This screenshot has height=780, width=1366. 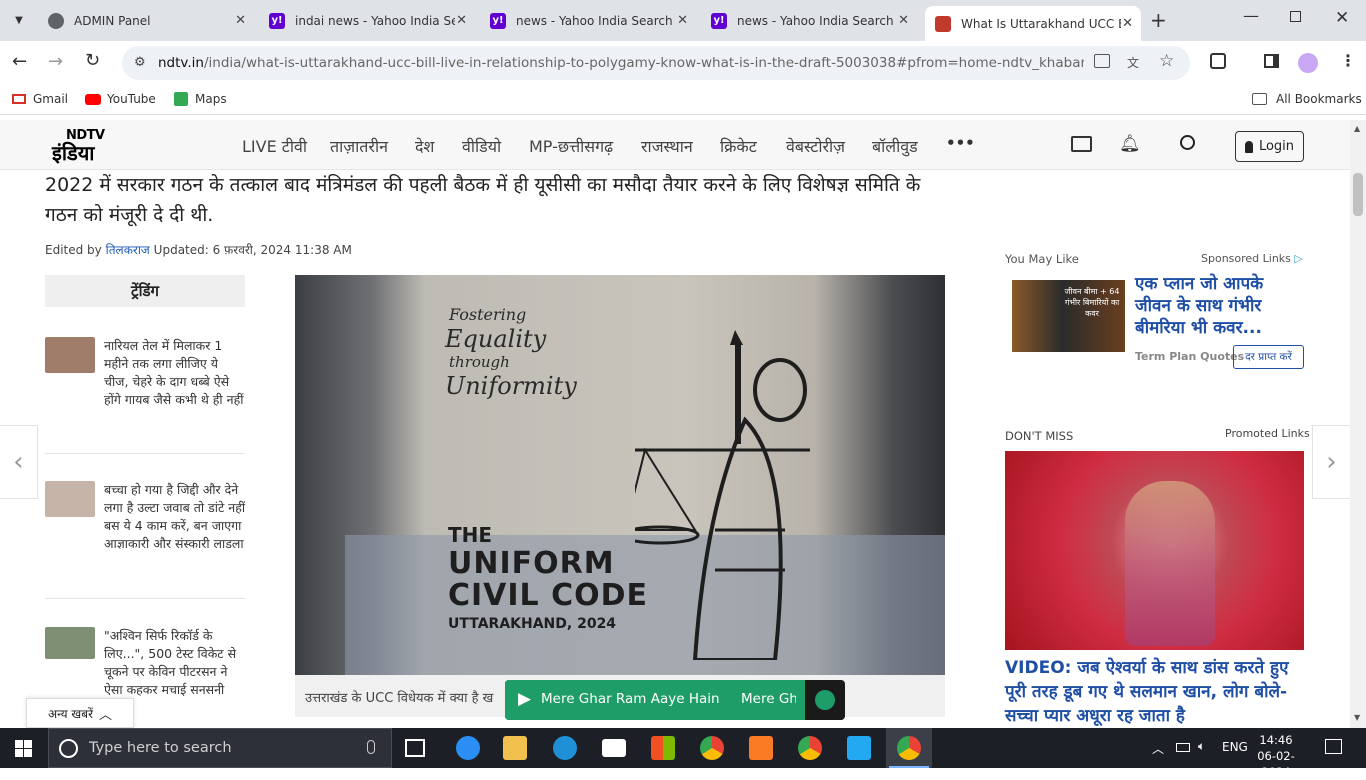 I want to click on chrome-profile-icon, so click(x=810, y=748).